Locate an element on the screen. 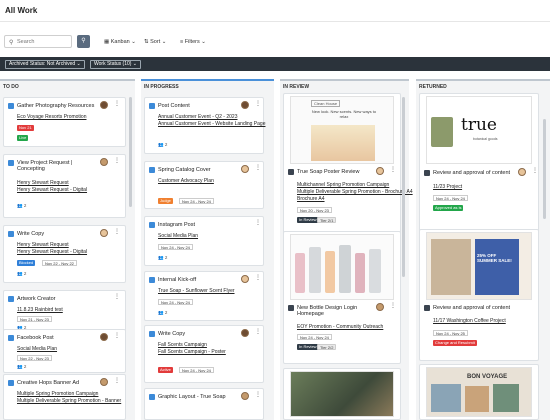 This screenshot has height=420, width=550. kanban-label: Kanban is located at coordinates (120, 42).